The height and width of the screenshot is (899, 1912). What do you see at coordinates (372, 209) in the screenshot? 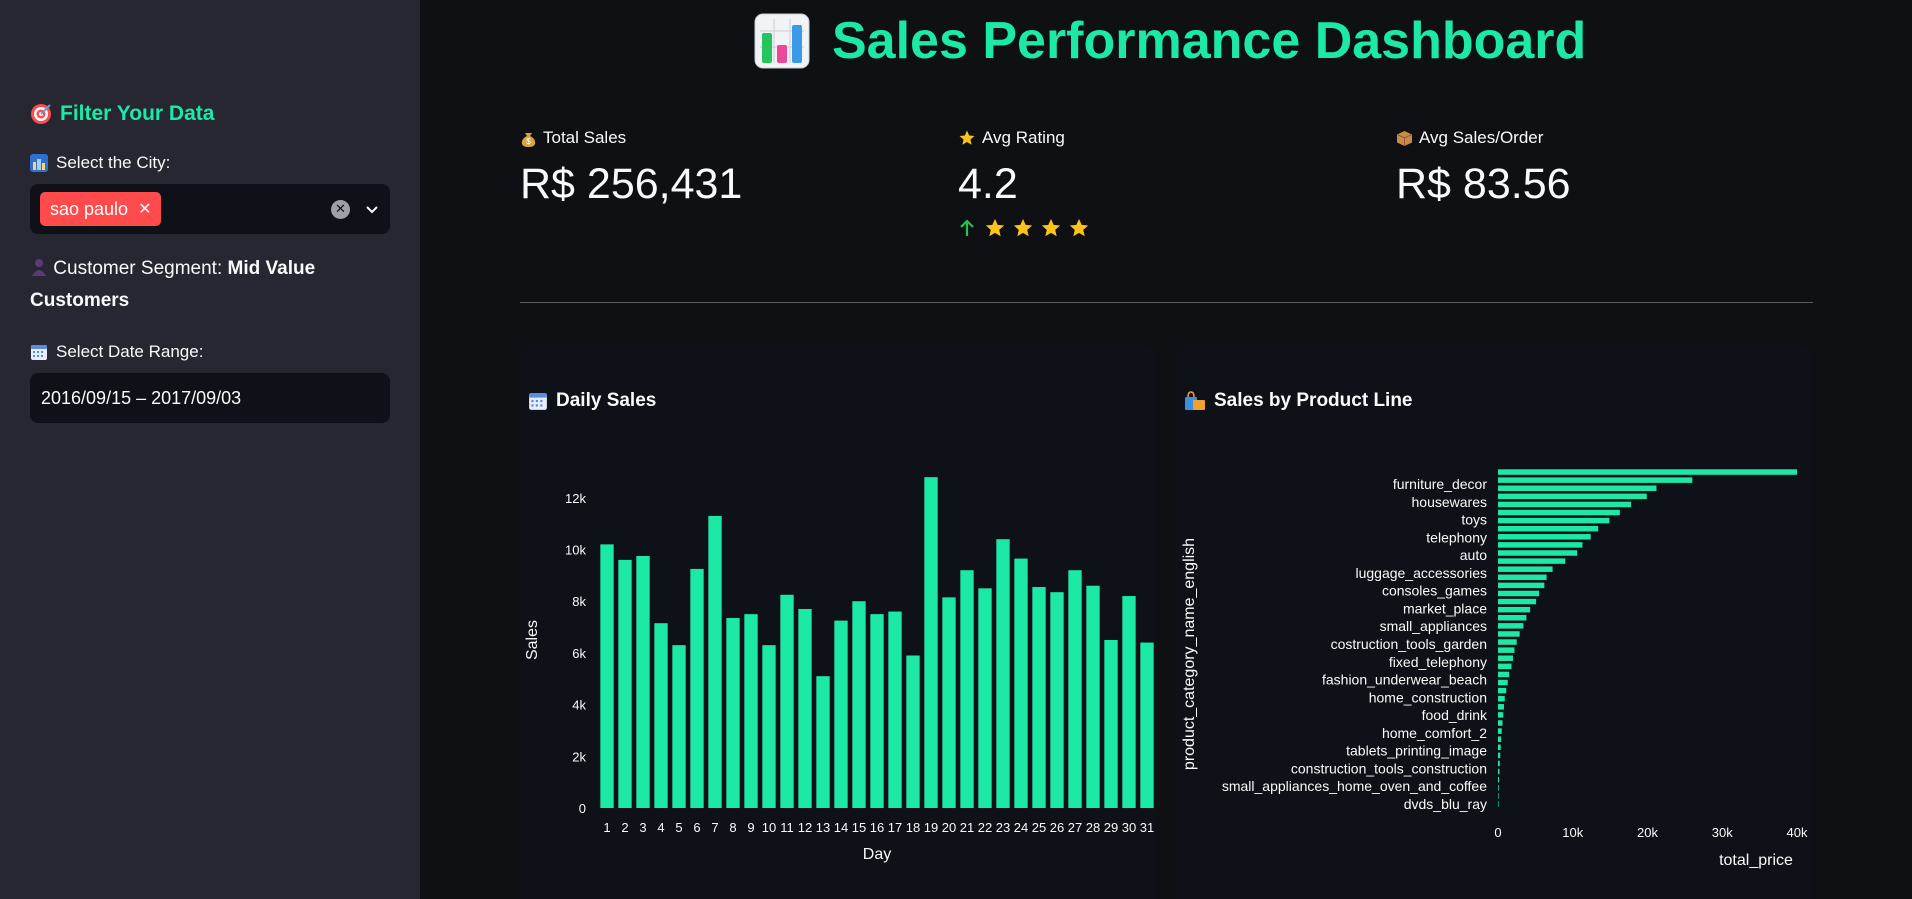
I see `chevron-down-icon` at bounding box center [372, 209].